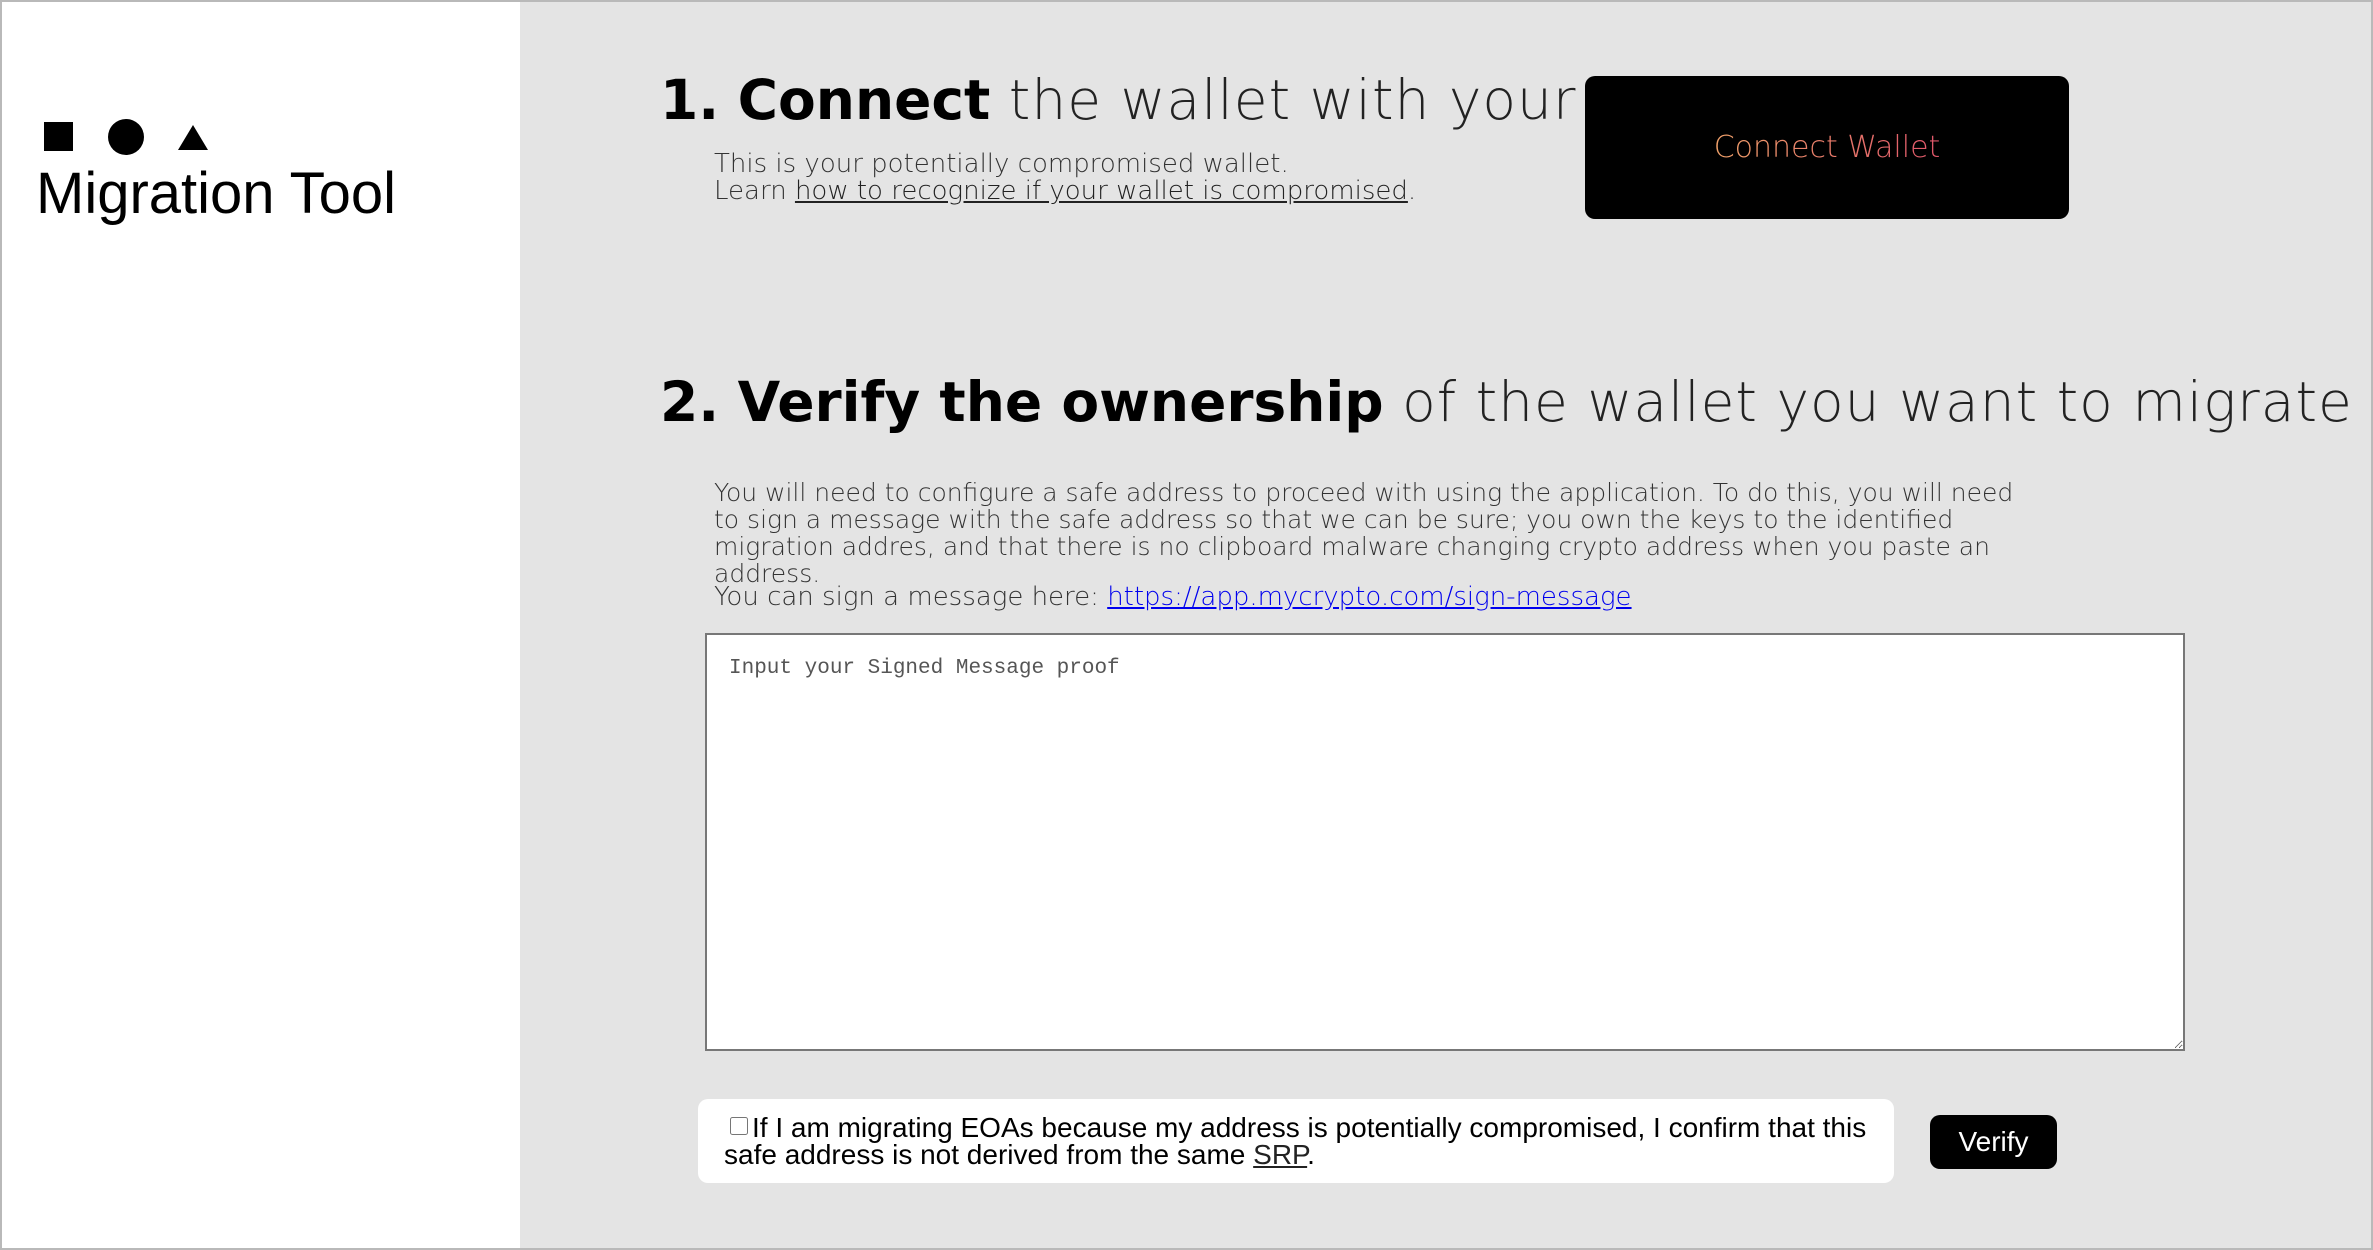  Describe the element at coordinates (126, 137) in the screenshot. I see `circle-icon` at that location.